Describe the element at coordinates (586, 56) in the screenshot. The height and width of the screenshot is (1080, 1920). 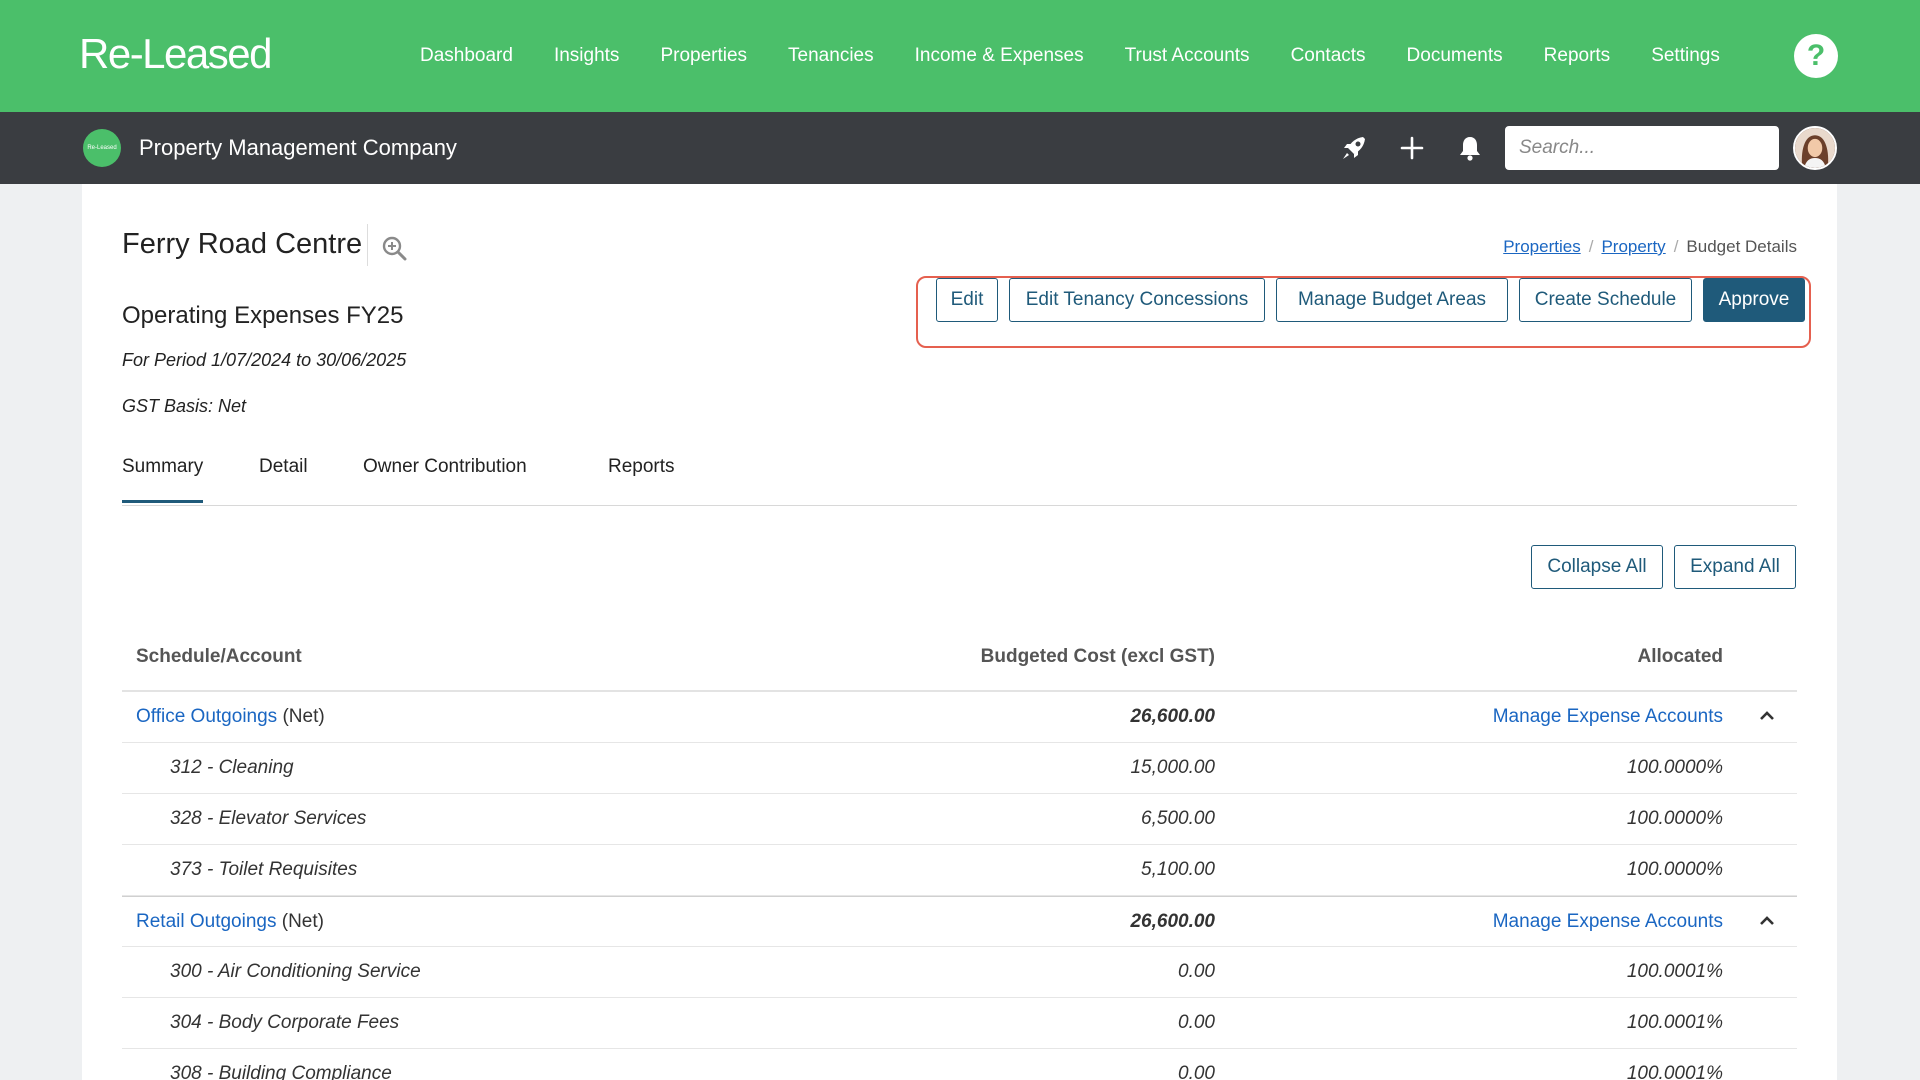
I see `nav-insights: Insights` at that location.